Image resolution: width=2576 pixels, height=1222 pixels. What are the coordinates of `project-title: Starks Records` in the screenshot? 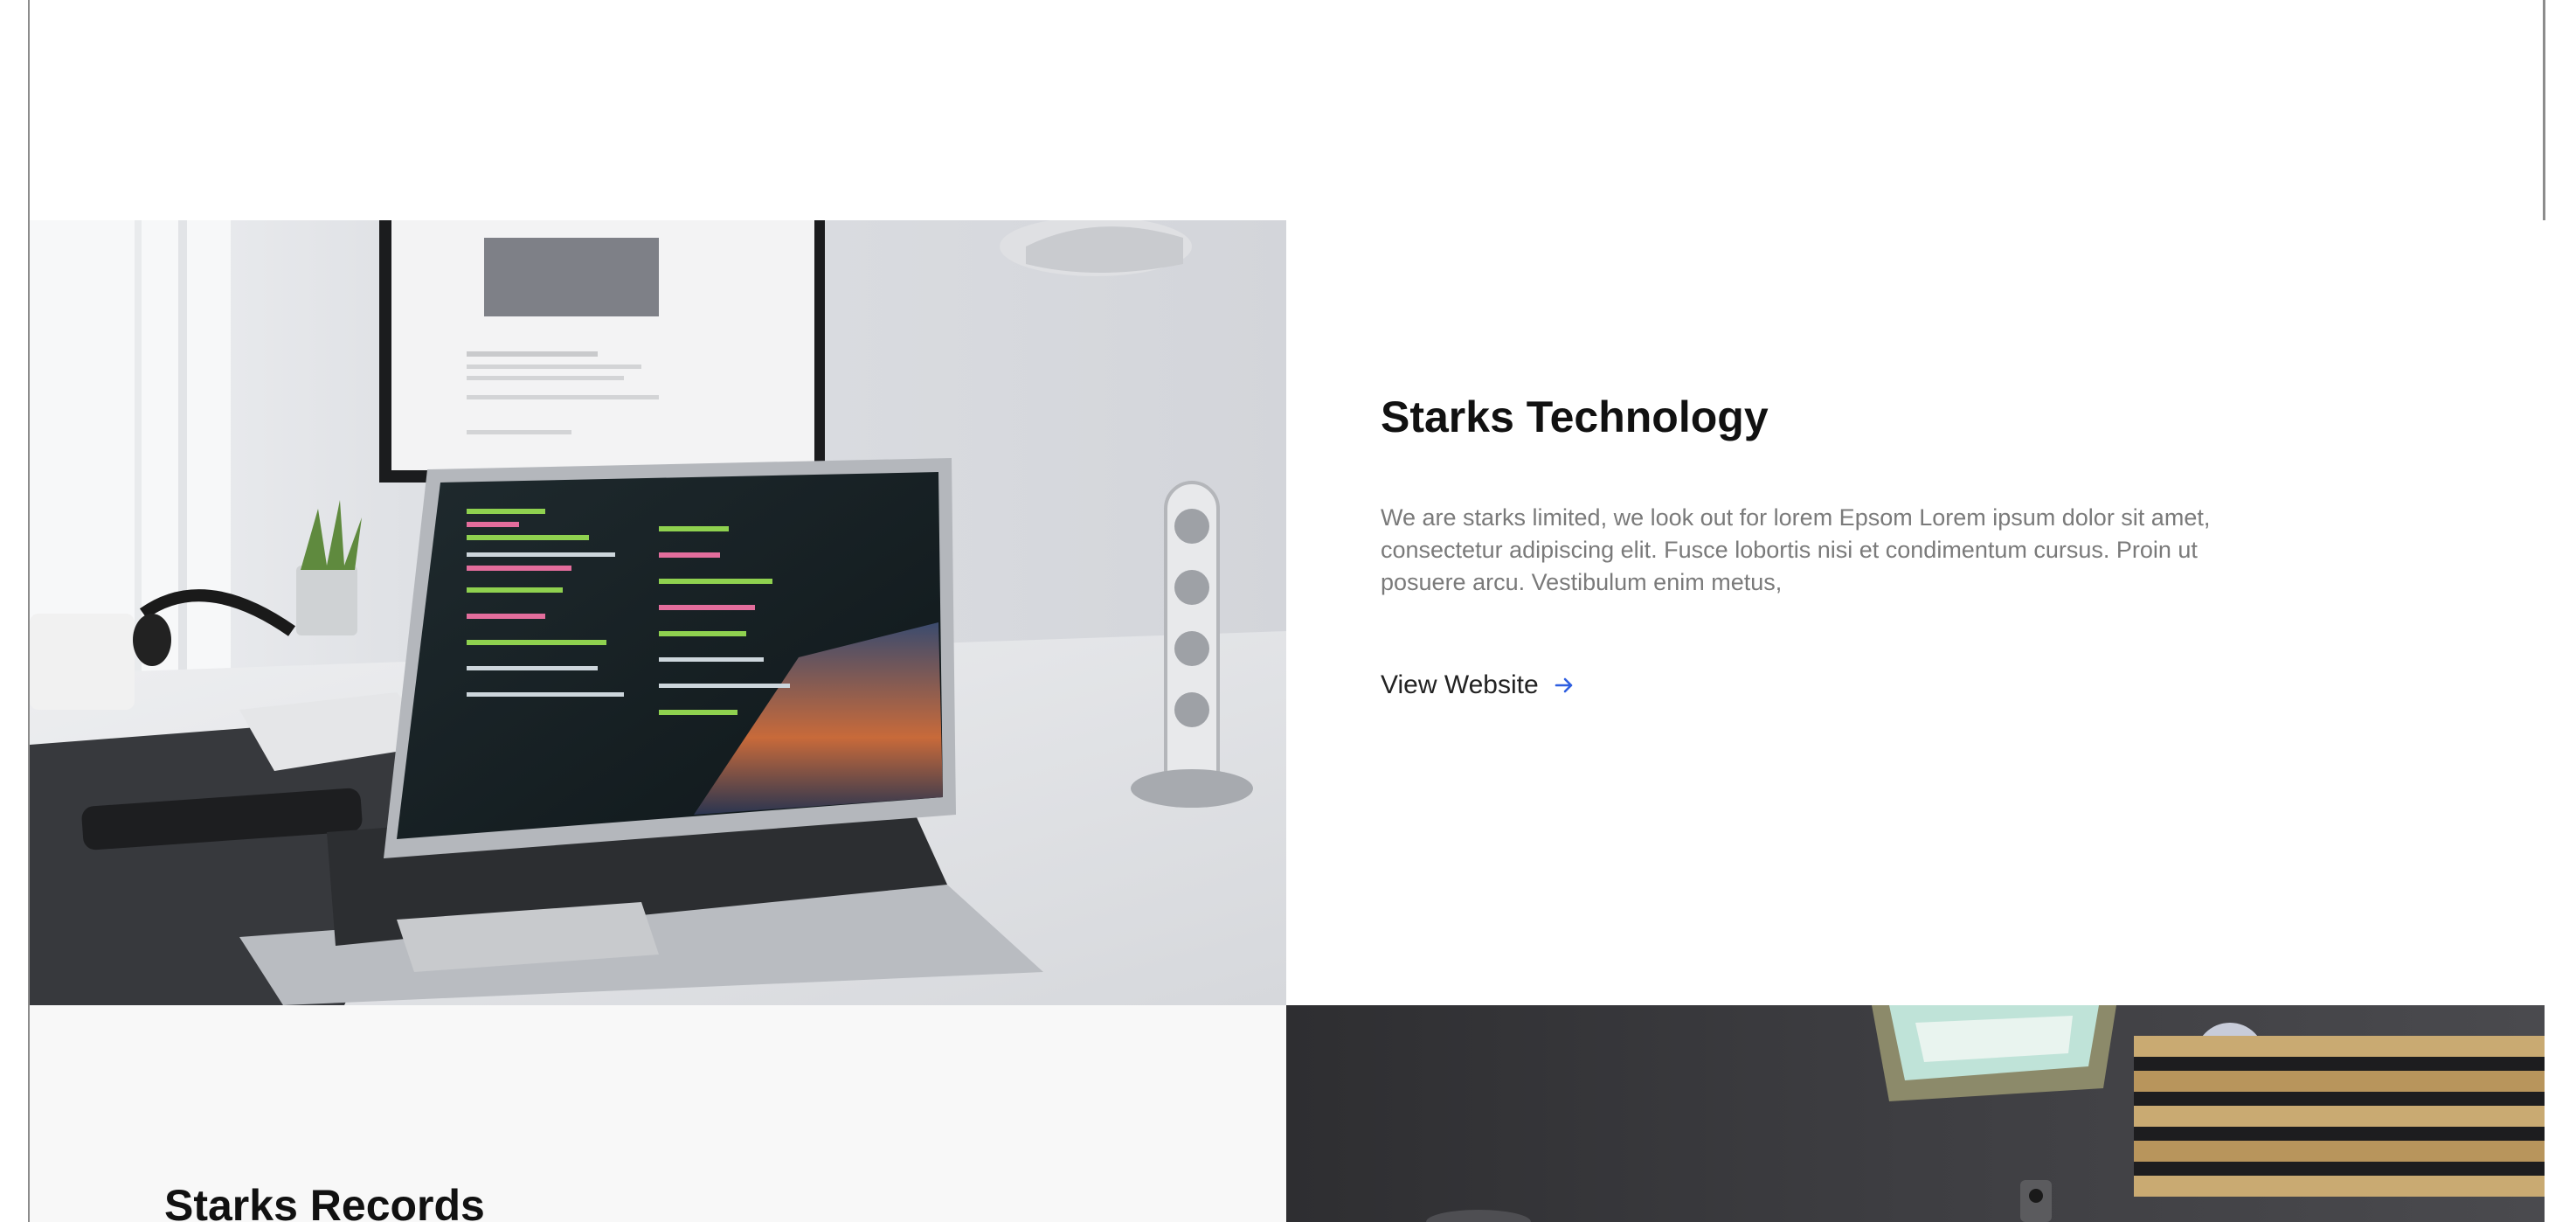 It's located at (324, 1201).